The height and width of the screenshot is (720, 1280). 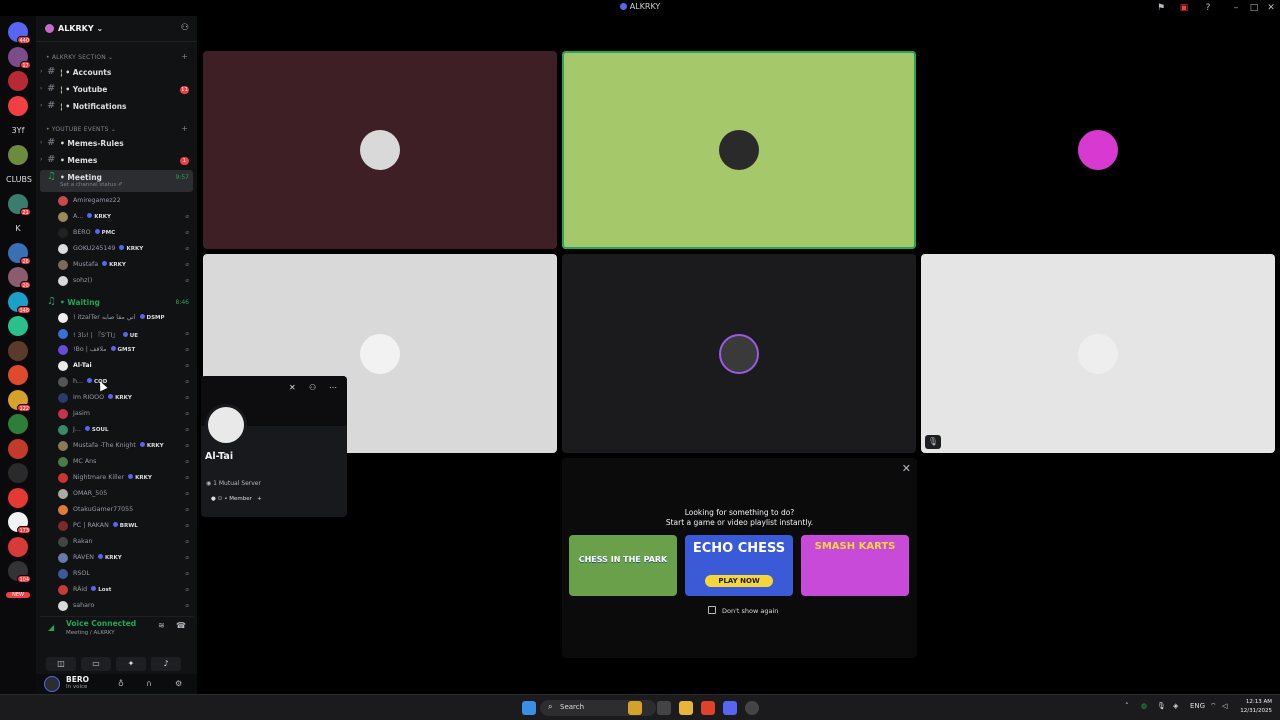 I want to click on wifi-icon: ⌔, so click(x=1213, y=706).